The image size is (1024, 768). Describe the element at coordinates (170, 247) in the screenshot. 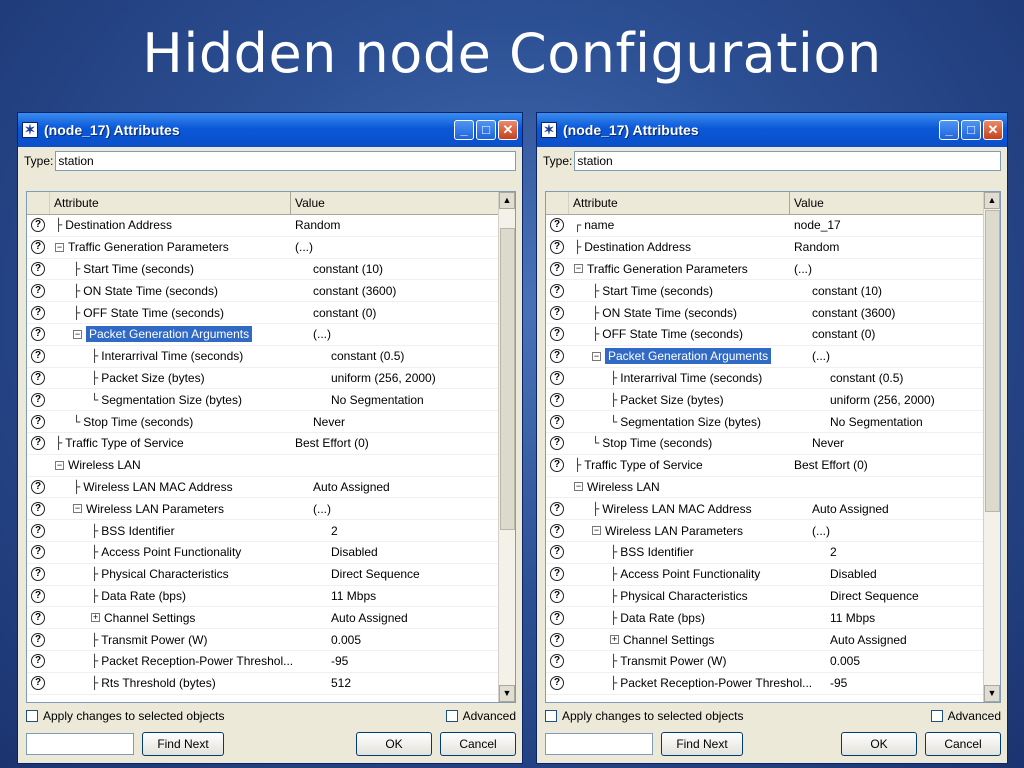

I see `attribute-cell: − Traffic Generation Parameters` at that location.